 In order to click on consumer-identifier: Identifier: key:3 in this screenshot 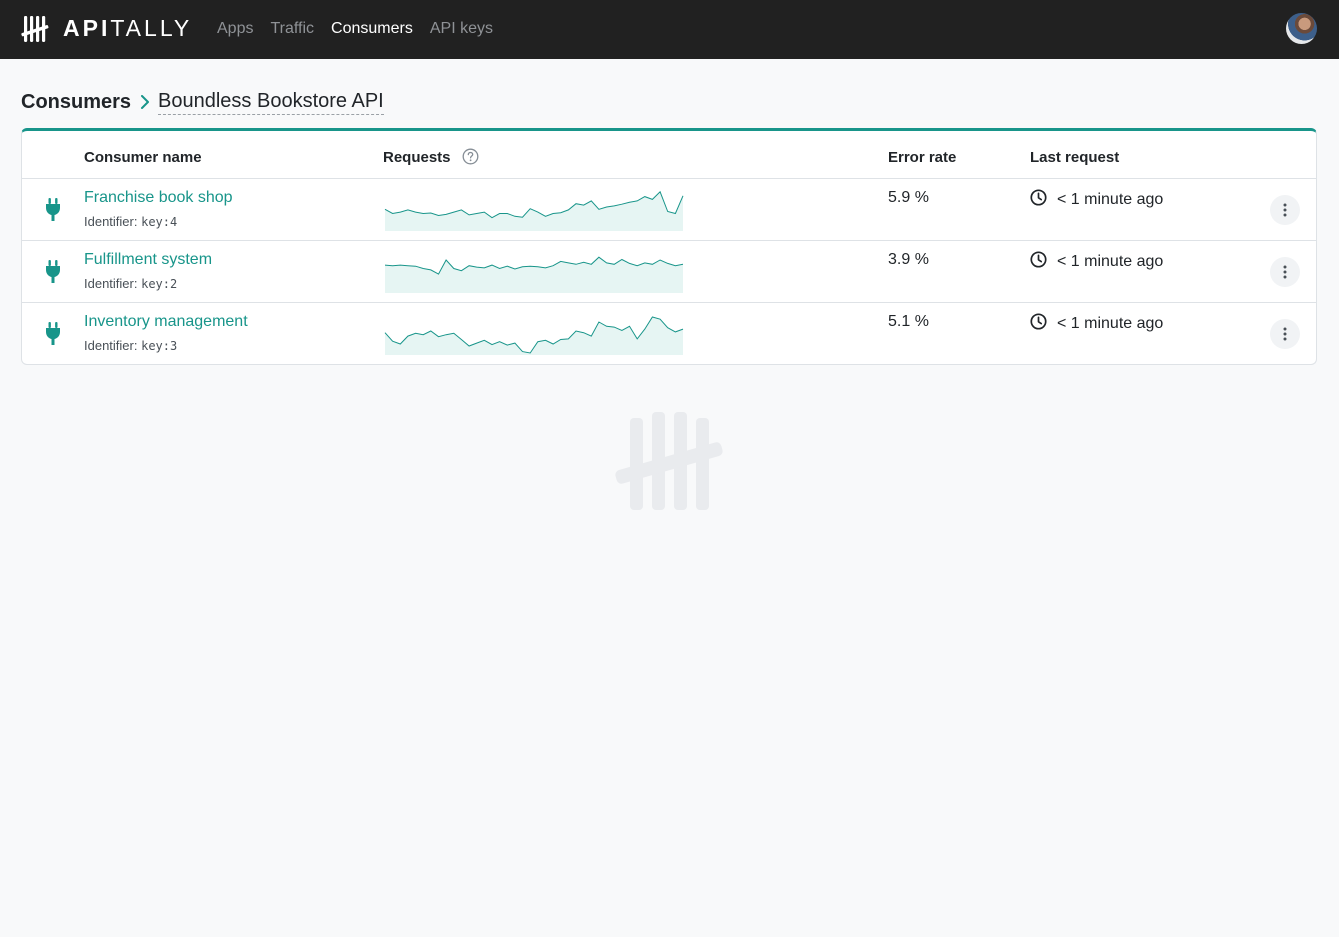, I will do `click(130, 345)`.